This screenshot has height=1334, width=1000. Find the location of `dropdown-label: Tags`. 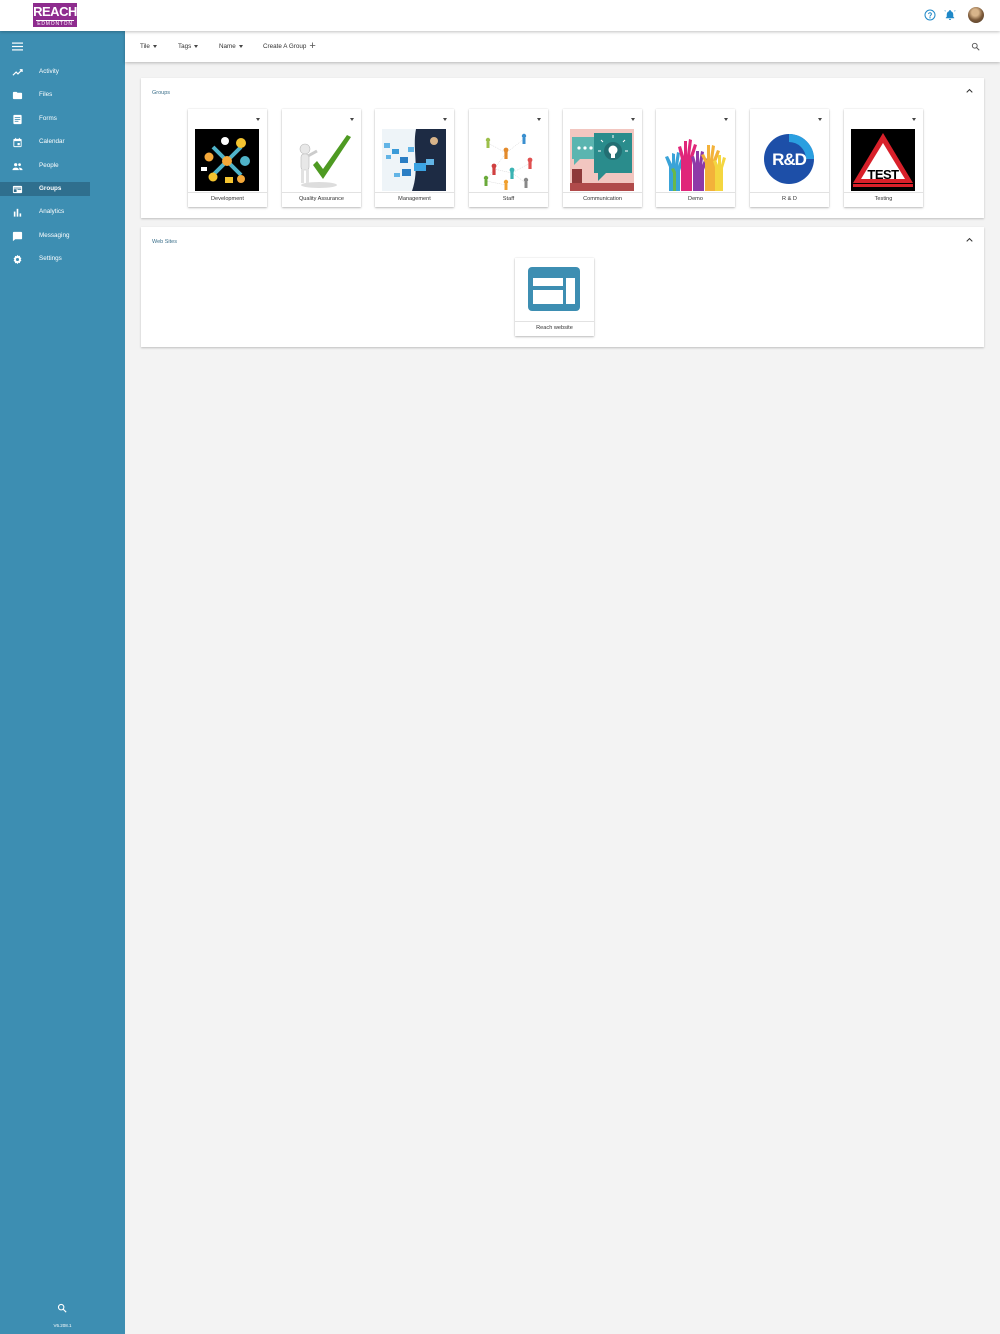

dropdown-label: Tags is located at coordinates (185, 46).